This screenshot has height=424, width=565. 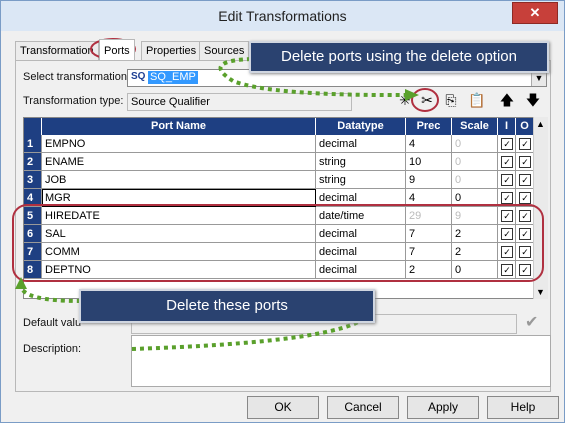 I want to click on tab-transformation: Transformation, so click(x=57, y=50).